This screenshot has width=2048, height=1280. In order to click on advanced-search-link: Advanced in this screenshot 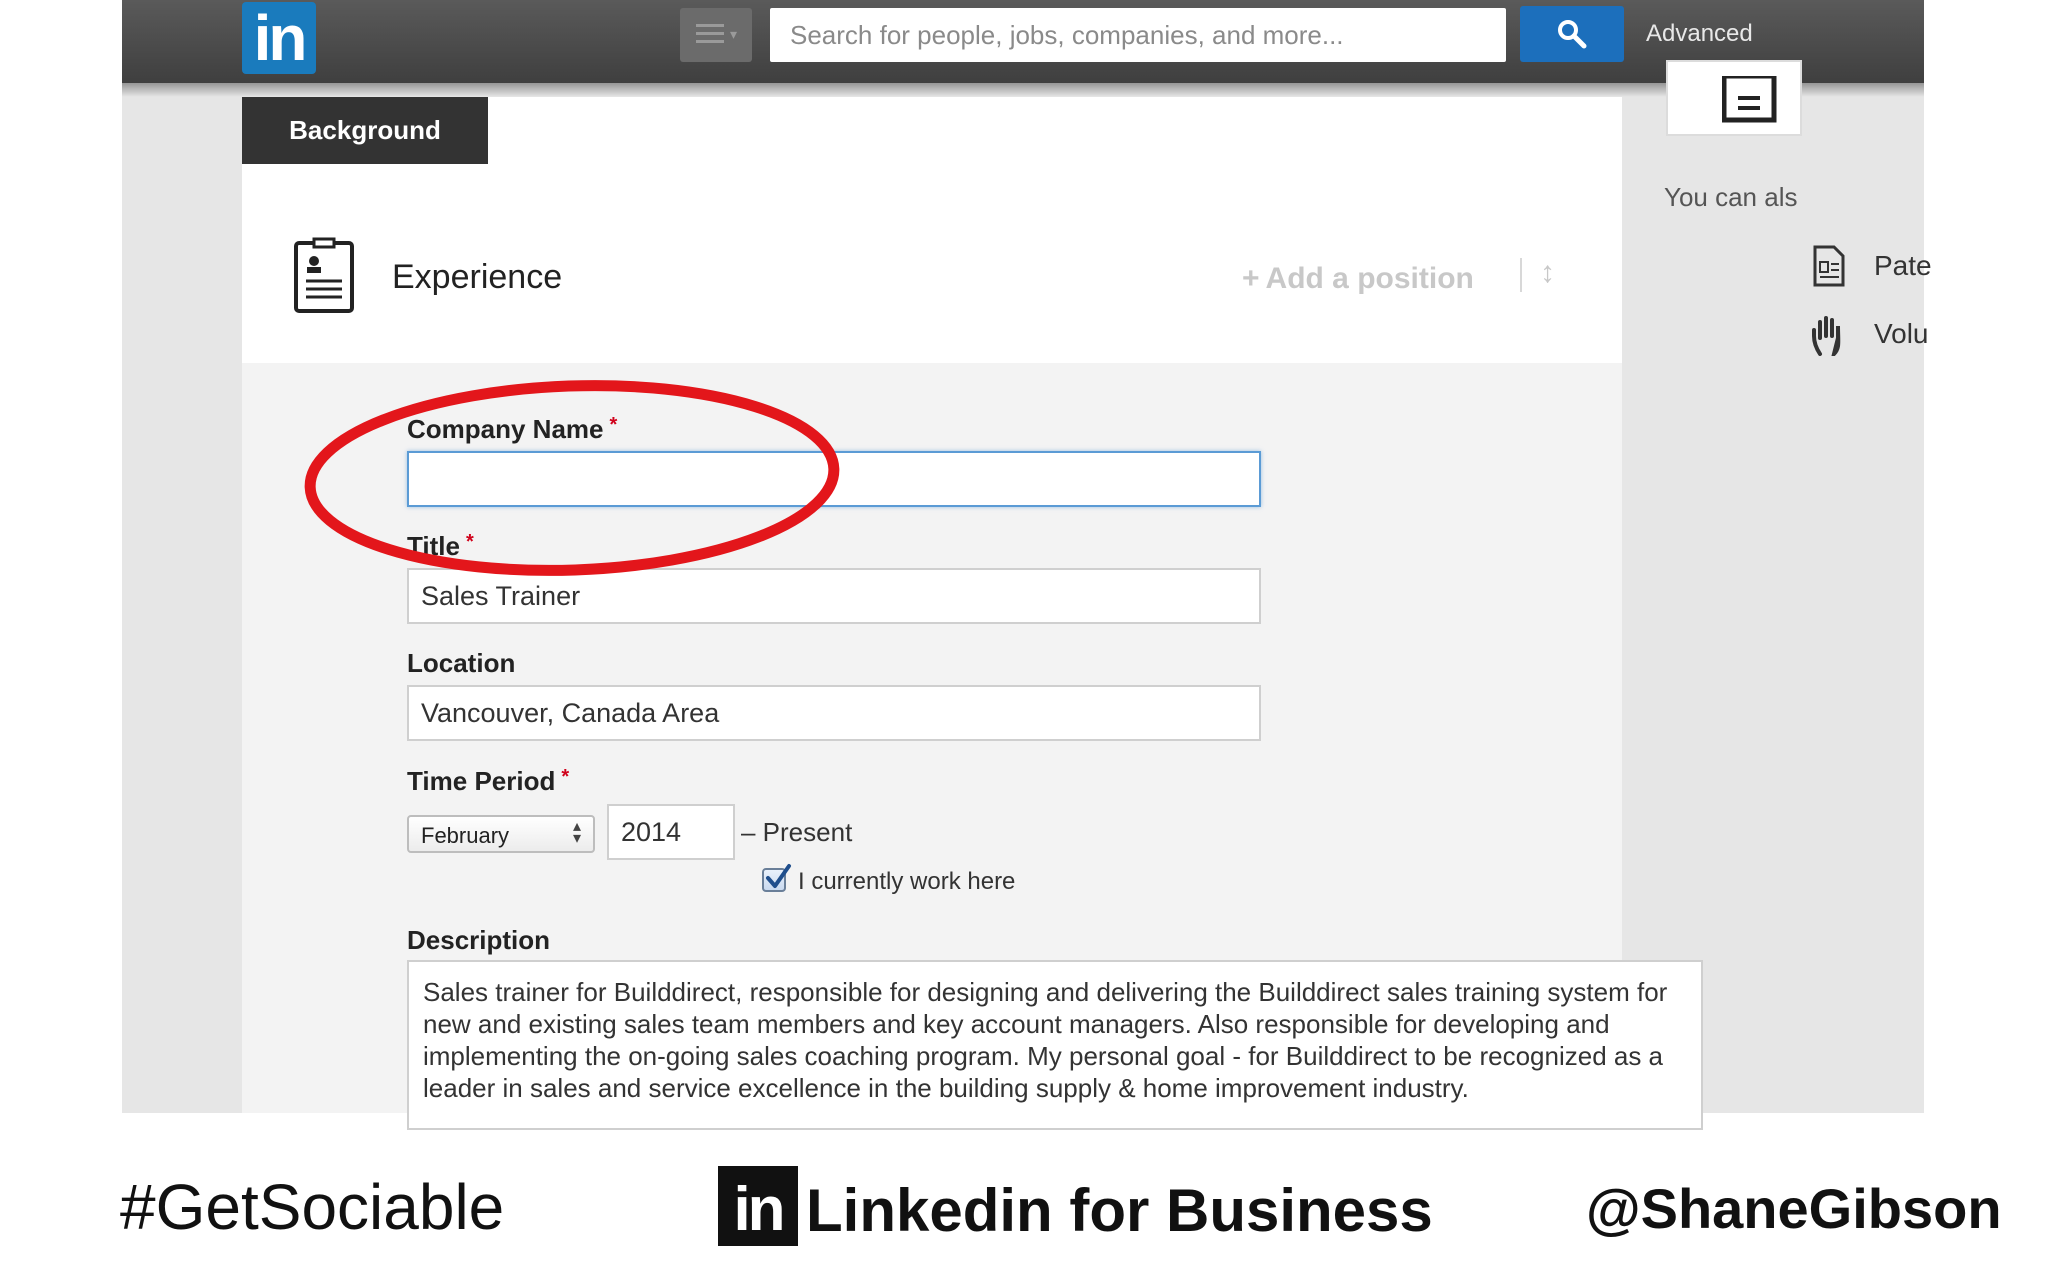, I will do `click(1699, 34)`.